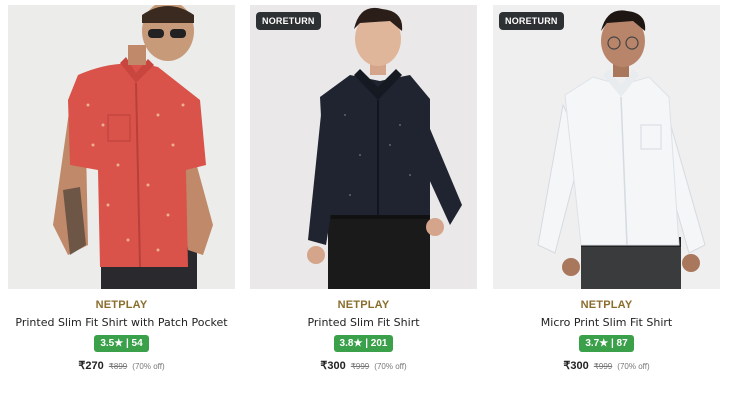 Image resolution: width=739 pixels, height=400 pixels. Describe the element at coordinates (363, 322) in the screenshot. I see `product-title: Printed Slim Fit Shirt` at that location.